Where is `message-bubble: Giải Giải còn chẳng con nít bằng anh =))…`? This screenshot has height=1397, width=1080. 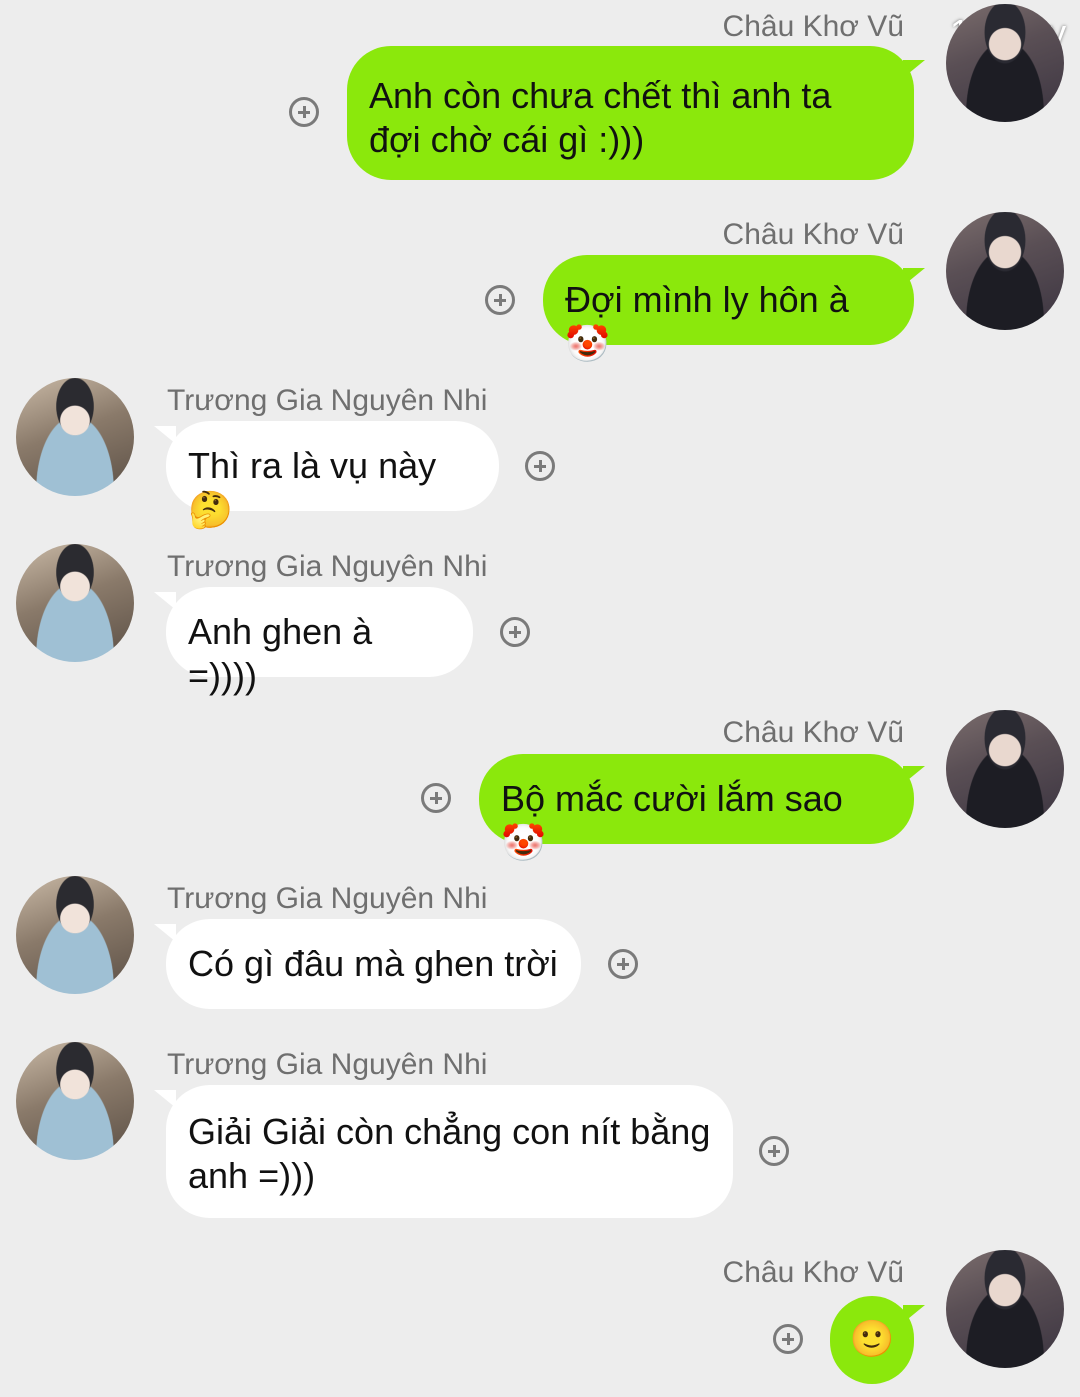
message-bubble: Giải Giải còn chẳng con nít bằng anh =))… is located at coordinates (449, 1151).